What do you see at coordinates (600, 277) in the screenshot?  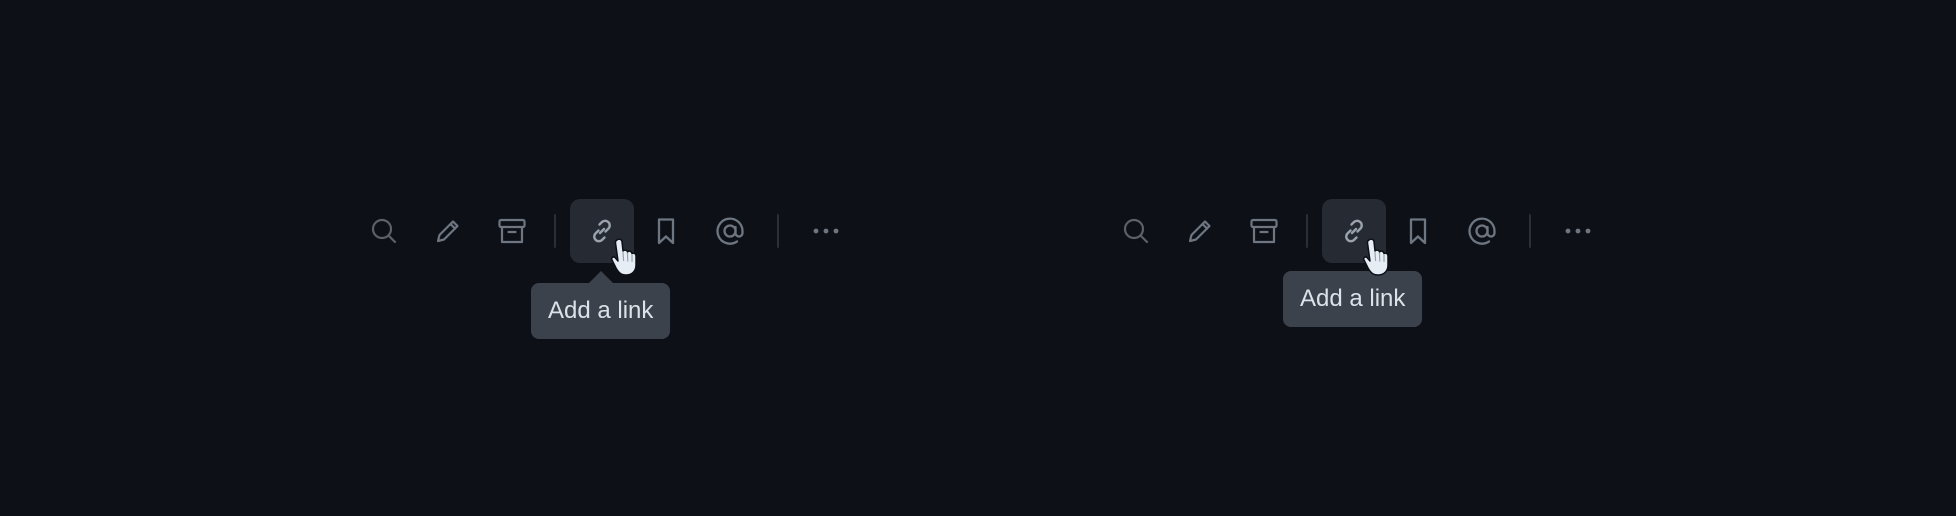 I see `tooltip-arrow` at bounding box center [600, 277].